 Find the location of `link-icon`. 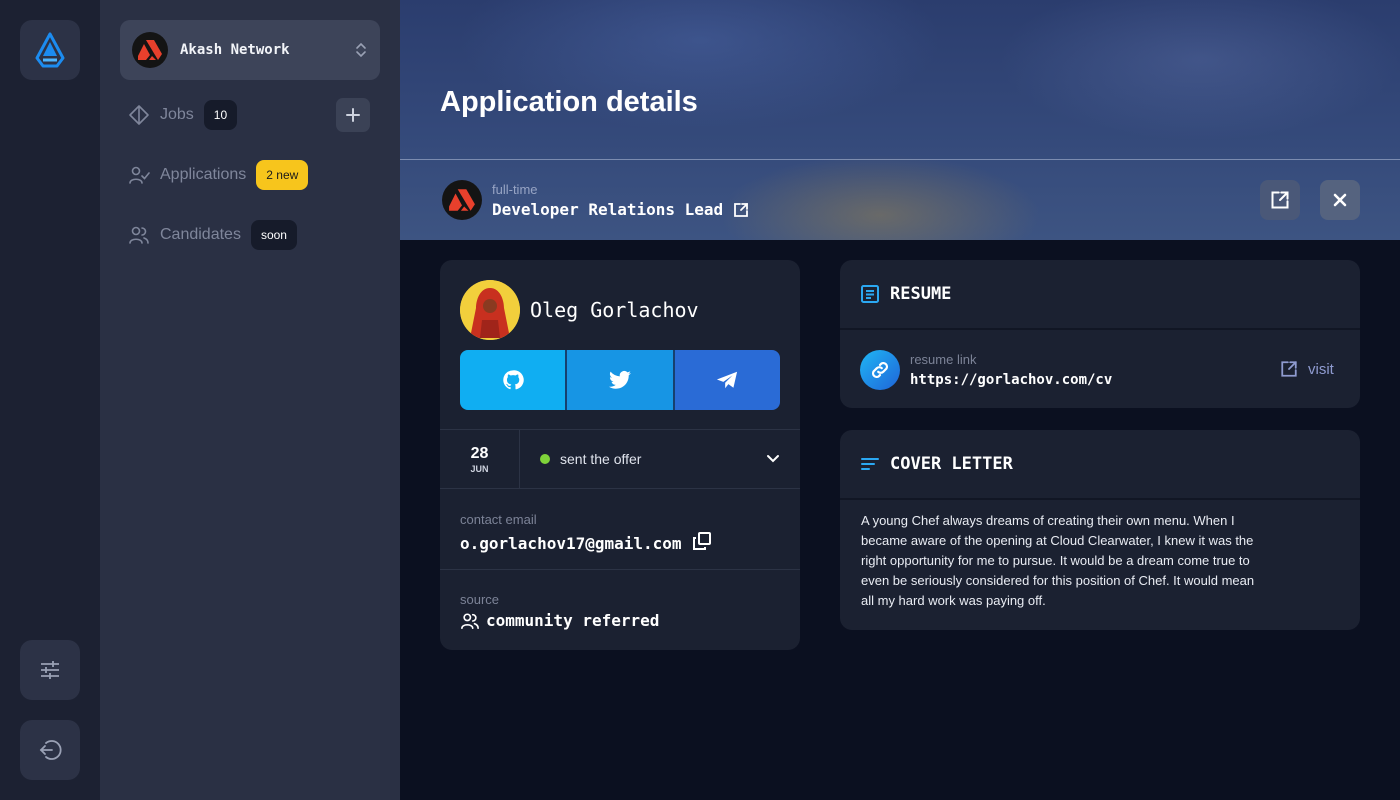

link-icon is located at coordinates (880, 370).